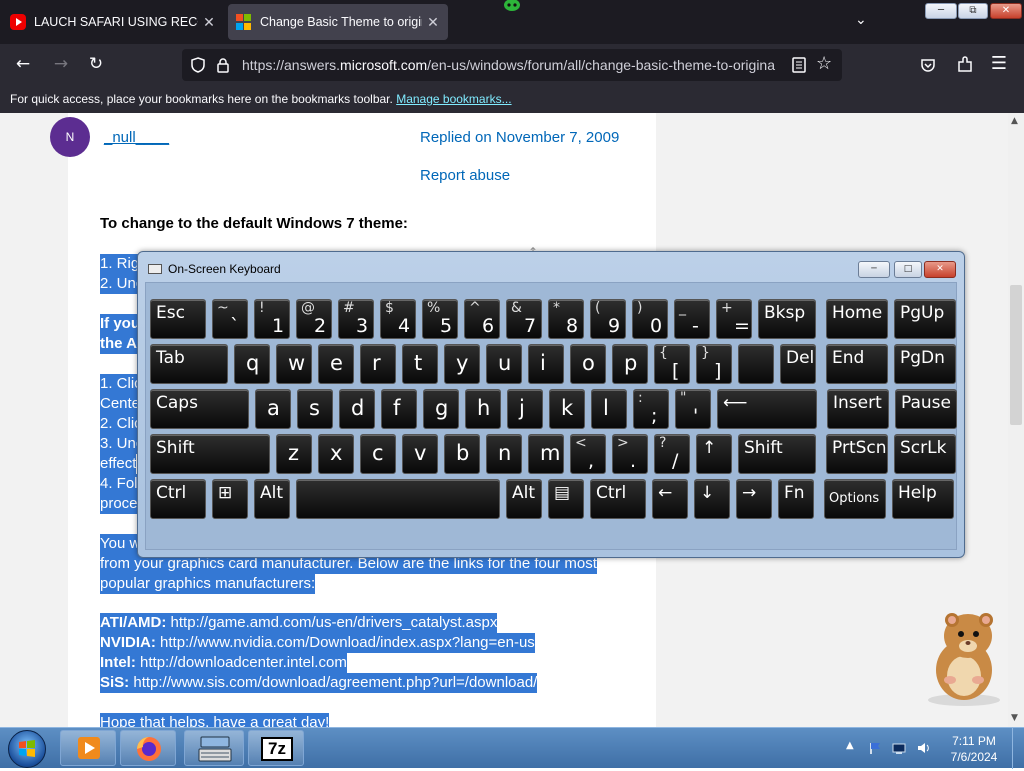 The height and width of the screenshot is (771, 1024). What do you see at coordinates (824, 63) in the screenshot?
I see `bookmark-star-icon: ☆` at bounding box center [824, 63].